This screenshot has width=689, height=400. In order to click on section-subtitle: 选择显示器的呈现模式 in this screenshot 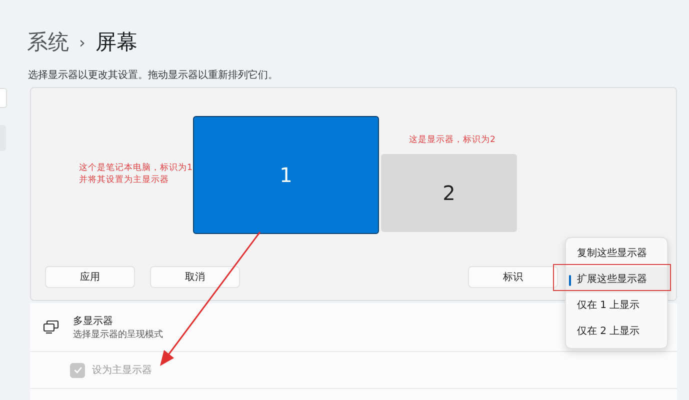, I will do `click(118, 334)`.